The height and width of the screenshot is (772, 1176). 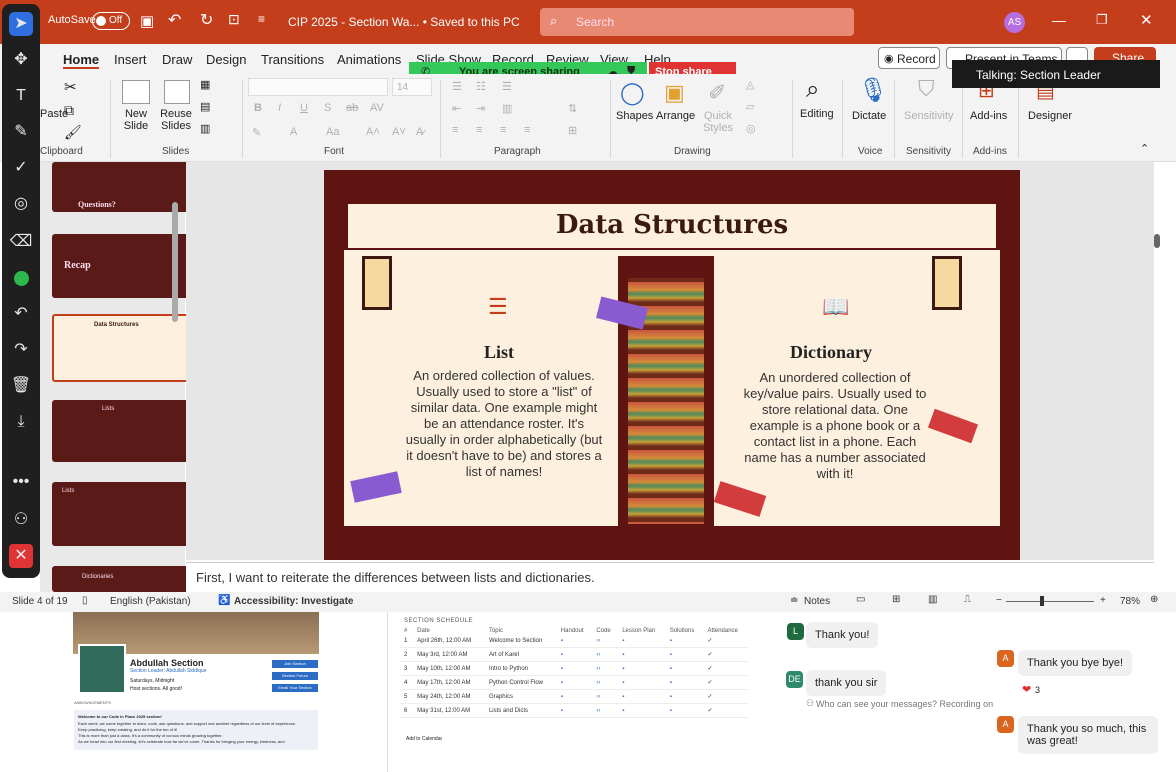 What do you see at coordinates (717, 93) in the screenshot?
I see `quick-styles-icon: ✐` at bounding box center [717, 93].